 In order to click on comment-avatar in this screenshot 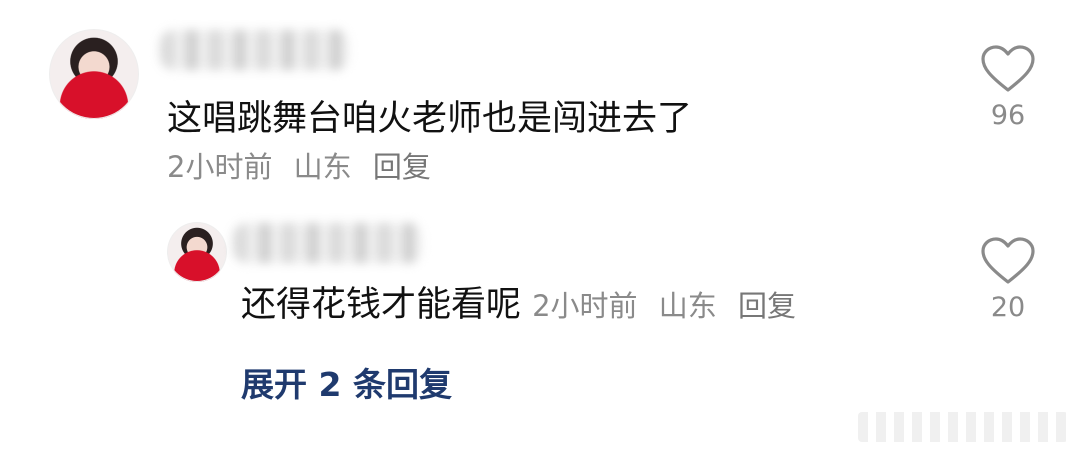, I will do `click(94, 74)`.